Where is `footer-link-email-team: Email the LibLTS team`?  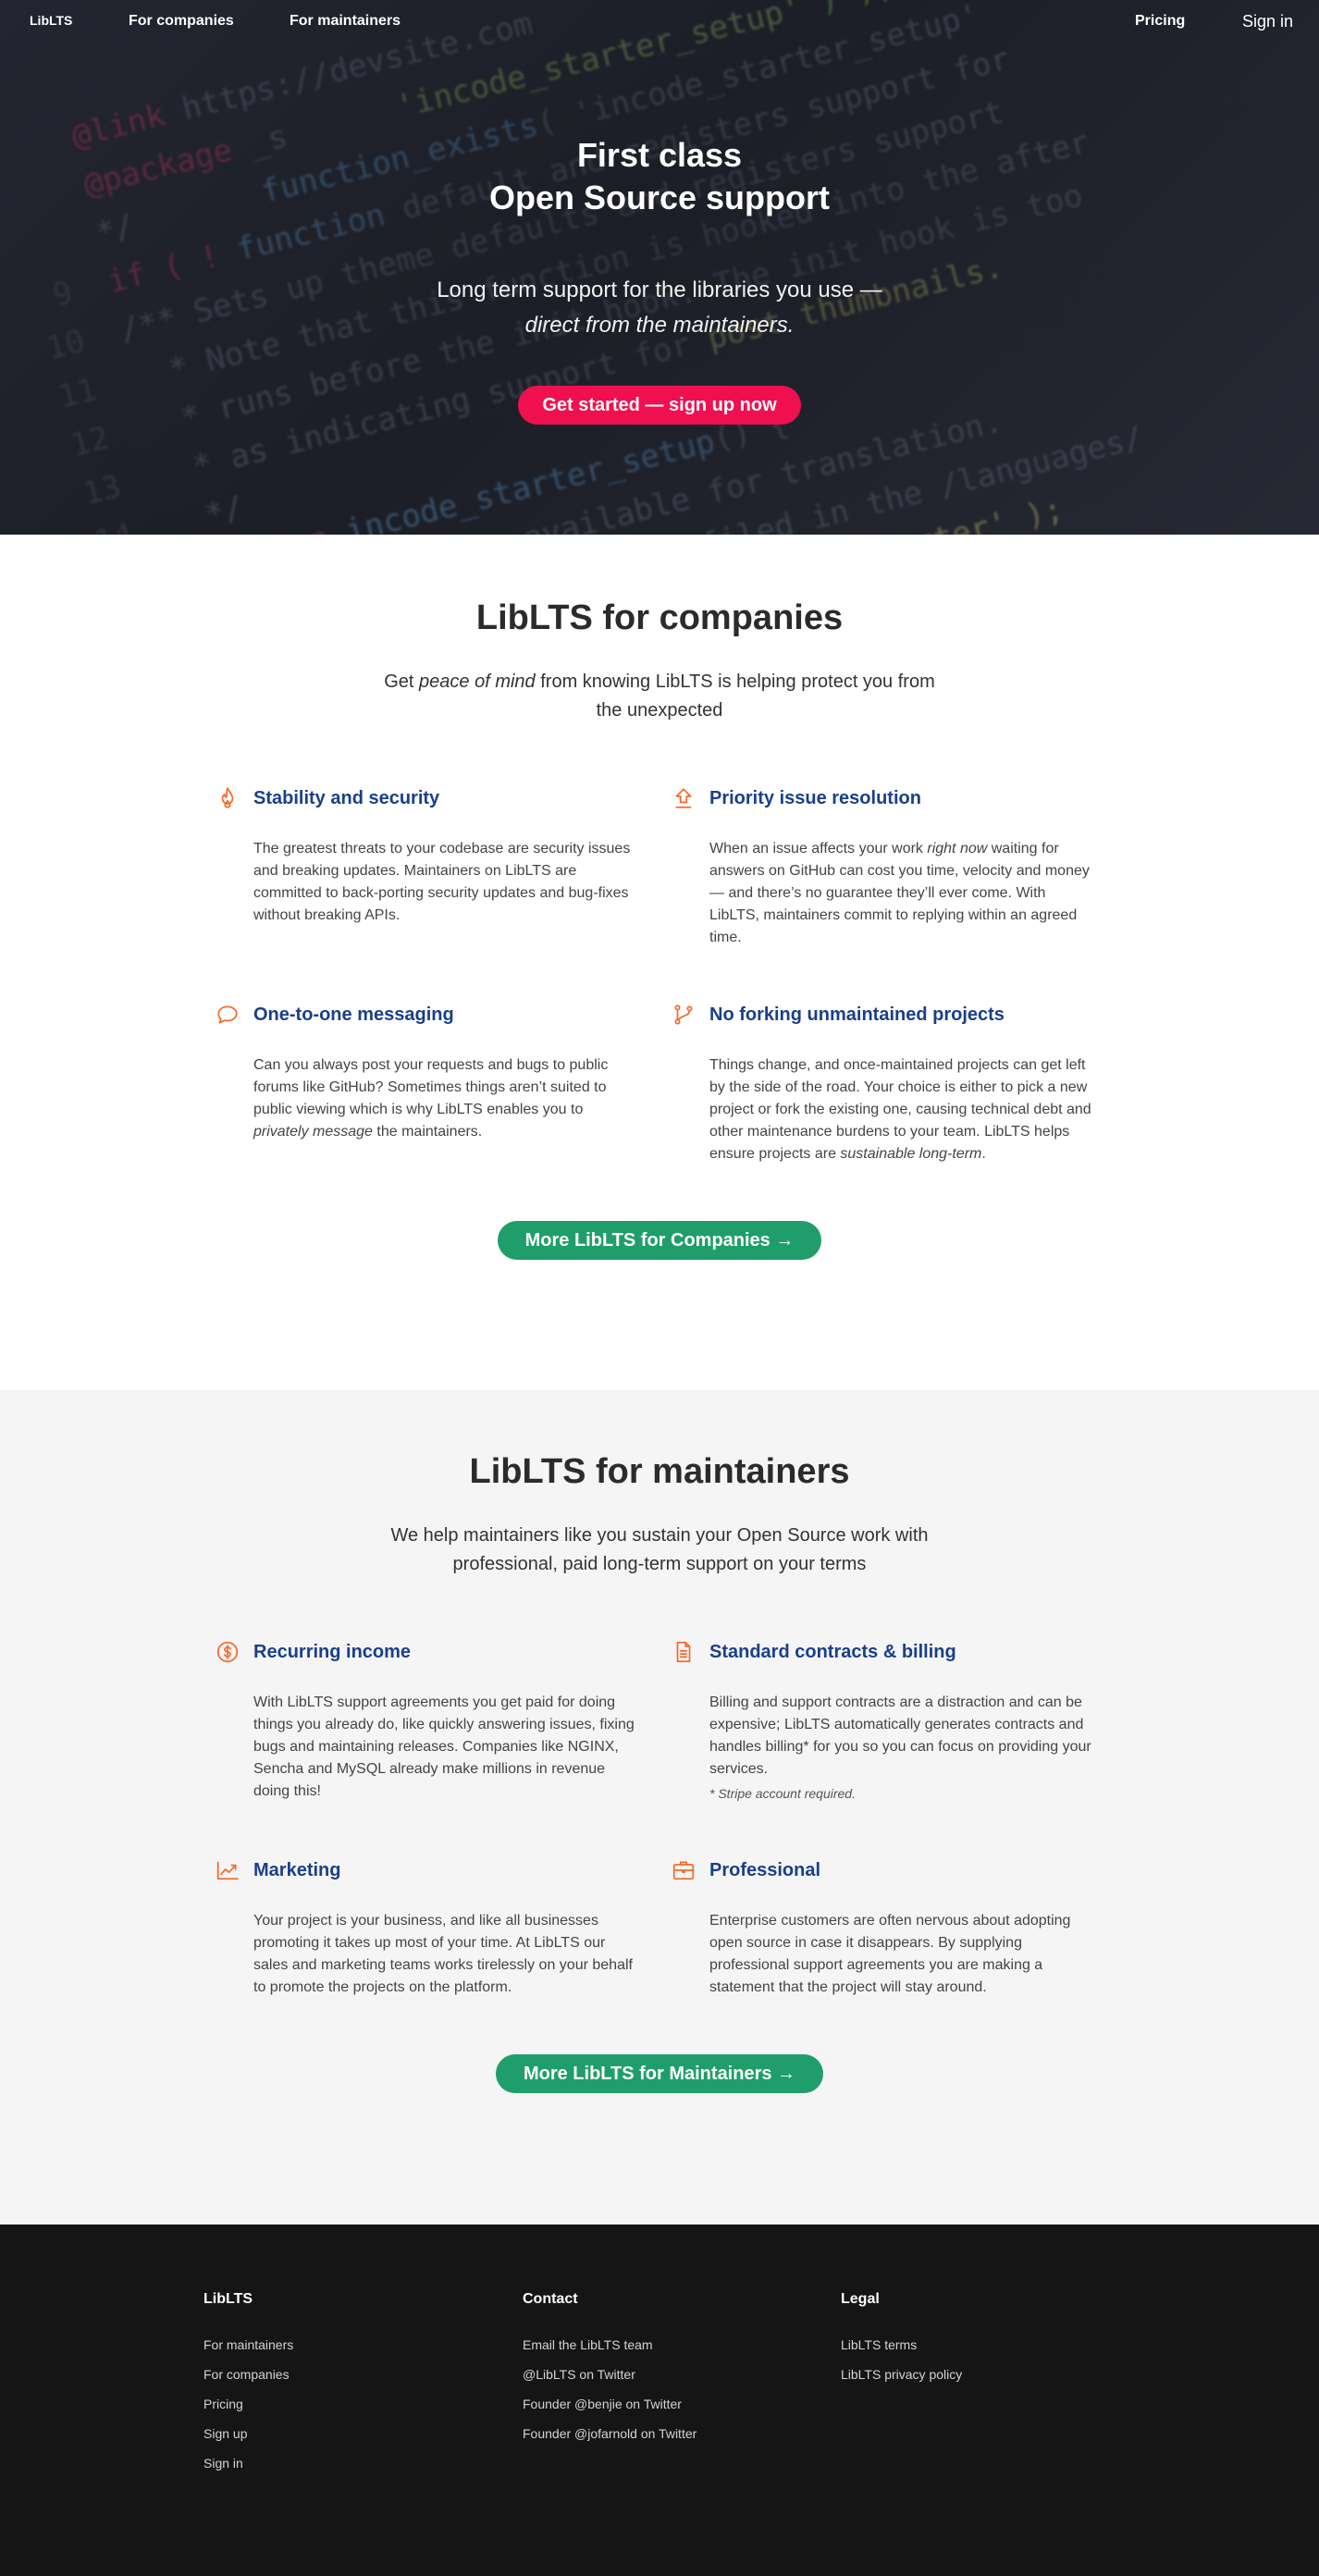 footer-link-email-team: Email the LibLTS team is located at coordinates (609, 2345).